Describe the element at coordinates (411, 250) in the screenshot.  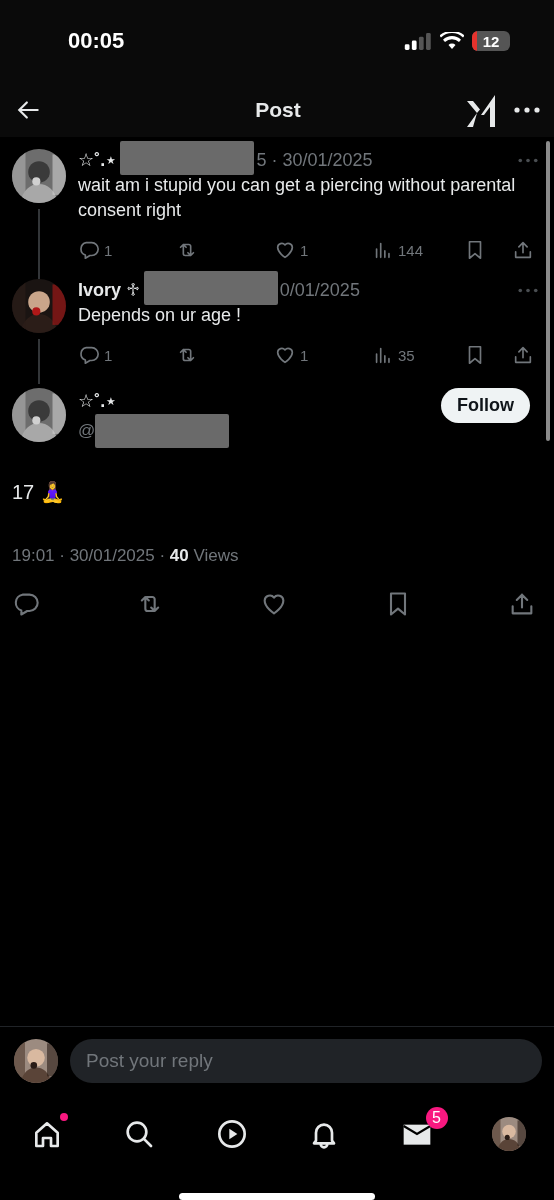
I see `action-count: 144` at that location.